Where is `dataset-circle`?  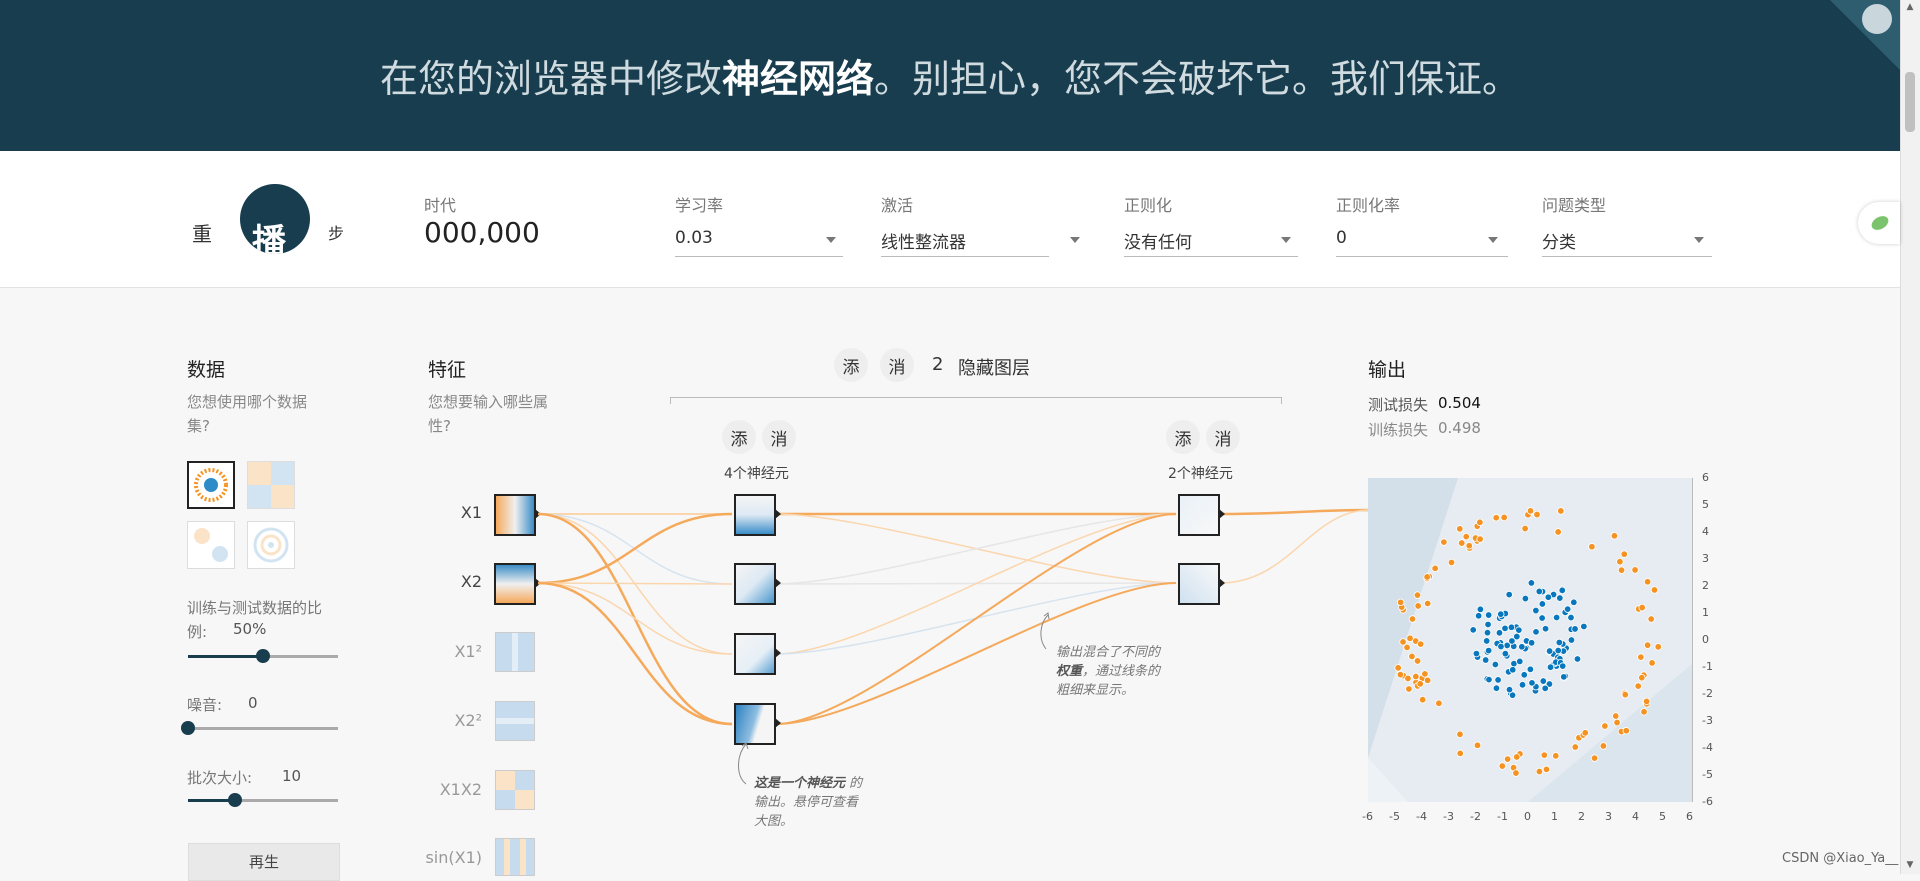 dataset-circle is located at coordinates (211, 485).